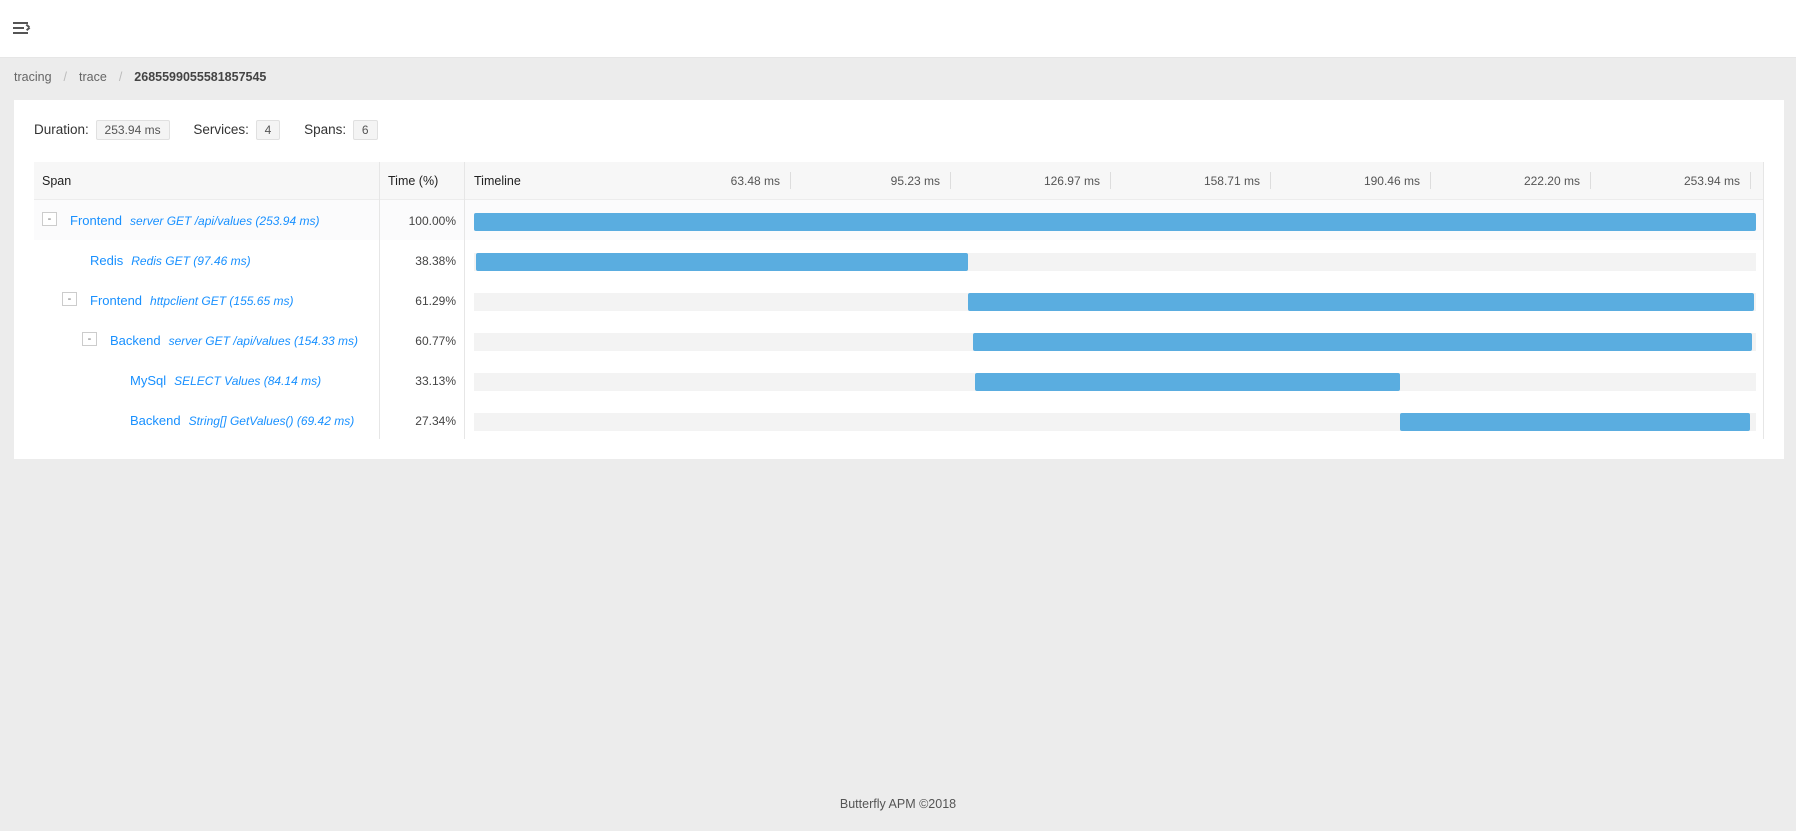  Describe the element at coordinates (263, 341) in the screenshot. I see `span-operation: server GET /api/values (154.33 ms)` at that location.